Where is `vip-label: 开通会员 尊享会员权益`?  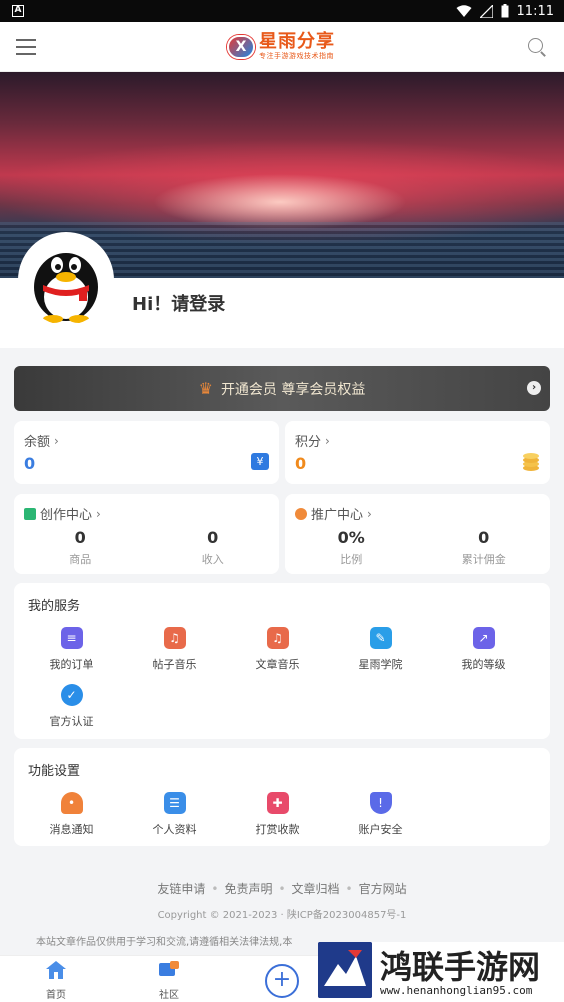 vip-label: 开通会员 尊享会员权益 is located at coordinates (293, 389).